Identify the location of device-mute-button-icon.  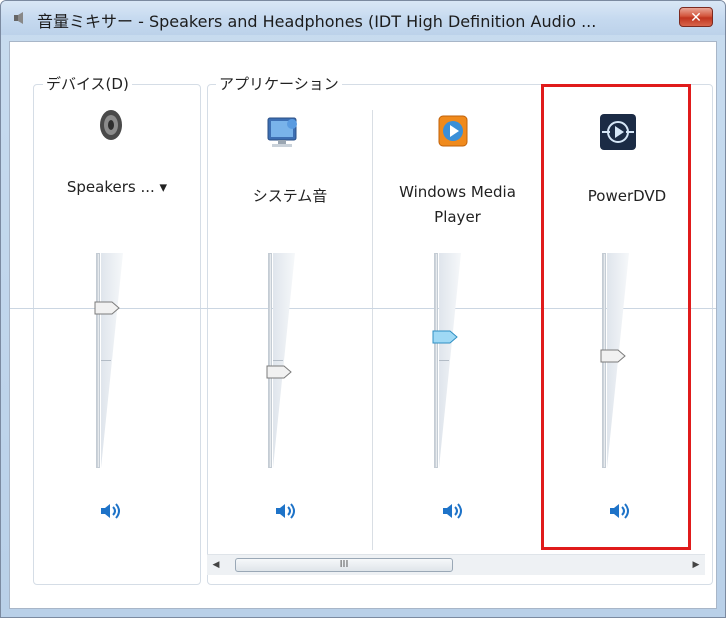
(111, 511).